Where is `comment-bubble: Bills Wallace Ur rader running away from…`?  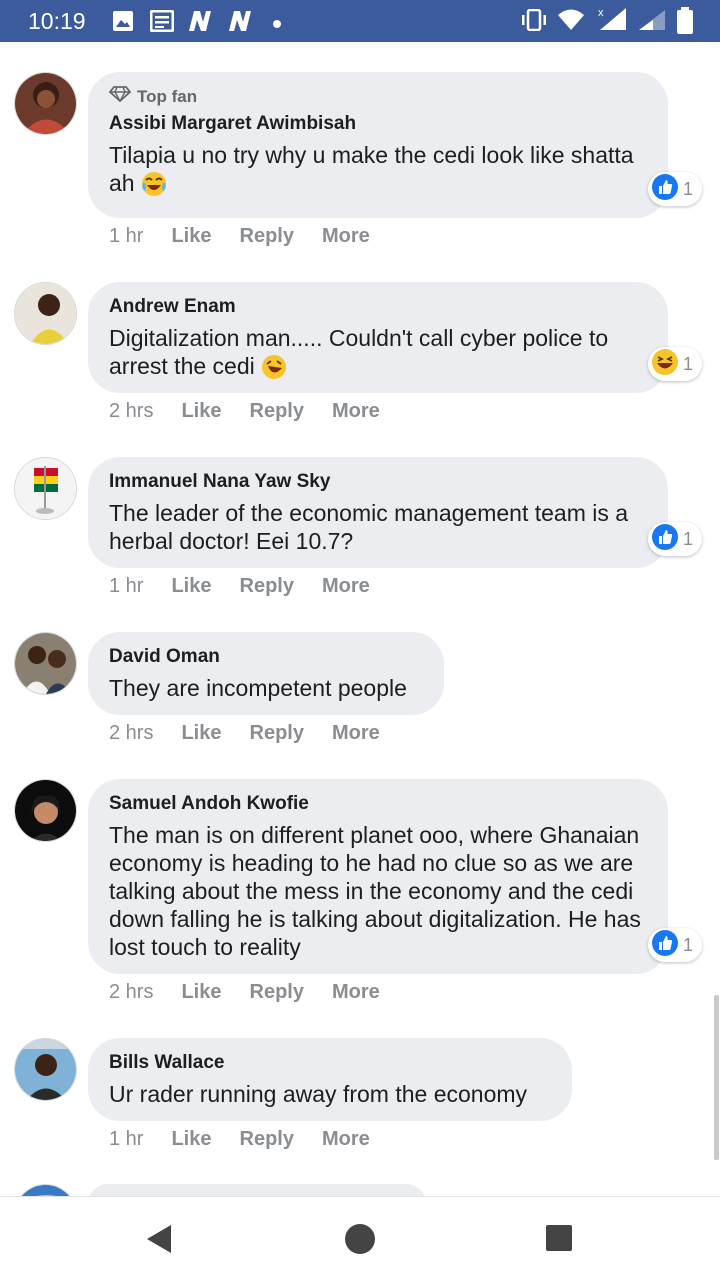 comment-bubble: Bills Wallace Ur rader running away from… is located at coordinates (330, 1079).